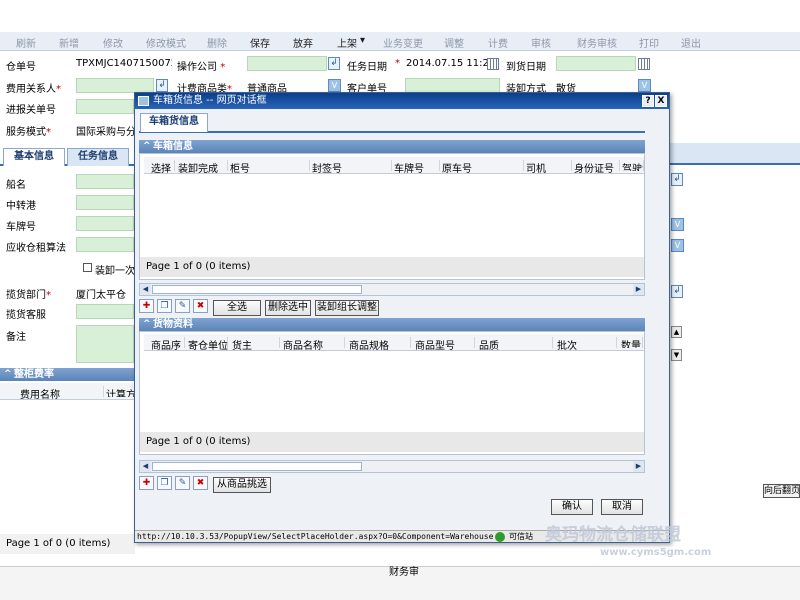 Image resolution: width=800 pixels, height=600 pixels. Describe the element at coordinates (260, 42) in the screenshot. I see `toolbar-save: 保存` at that location.